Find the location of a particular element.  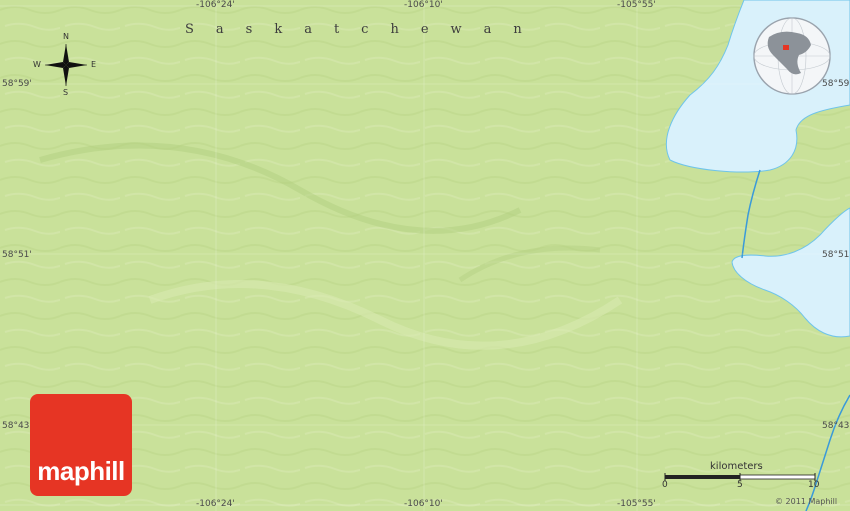

copyright-text: © 2011 Maphill is located at coordinates (806, 501).